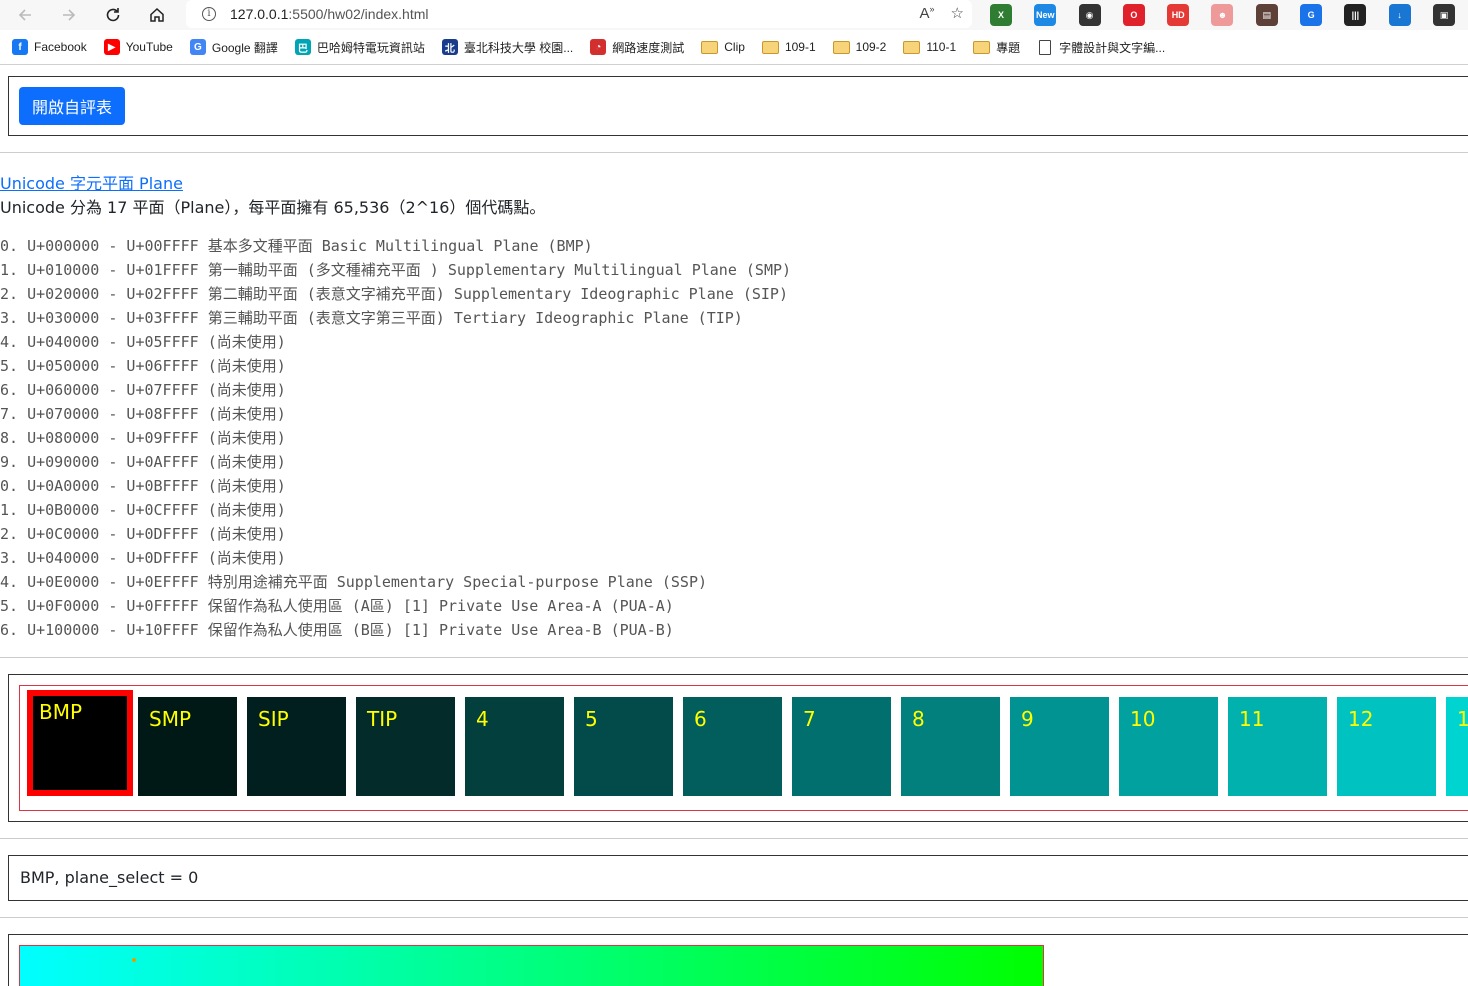 This screenshot has height=986, width=1468. I want to click on plane-list-item: 3. U+040000 - U+0DFFFF (尚未使用), so click(143, 558).